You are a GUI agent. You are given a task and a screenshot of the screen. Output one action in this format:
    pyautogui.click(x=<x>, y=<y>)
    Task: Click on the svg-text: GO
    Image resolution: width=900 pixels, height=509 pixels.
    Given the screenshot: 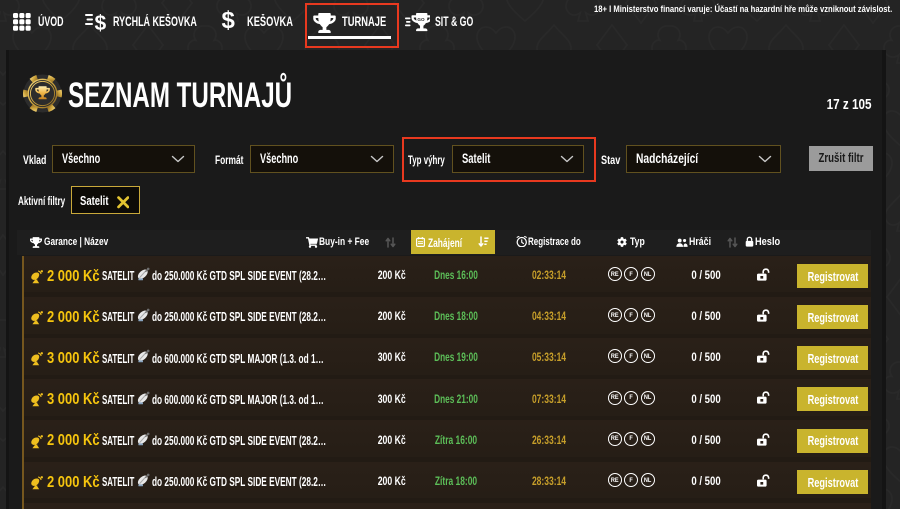 What is the action you would take?
    pyautogui.click(x=421, y=19)
    